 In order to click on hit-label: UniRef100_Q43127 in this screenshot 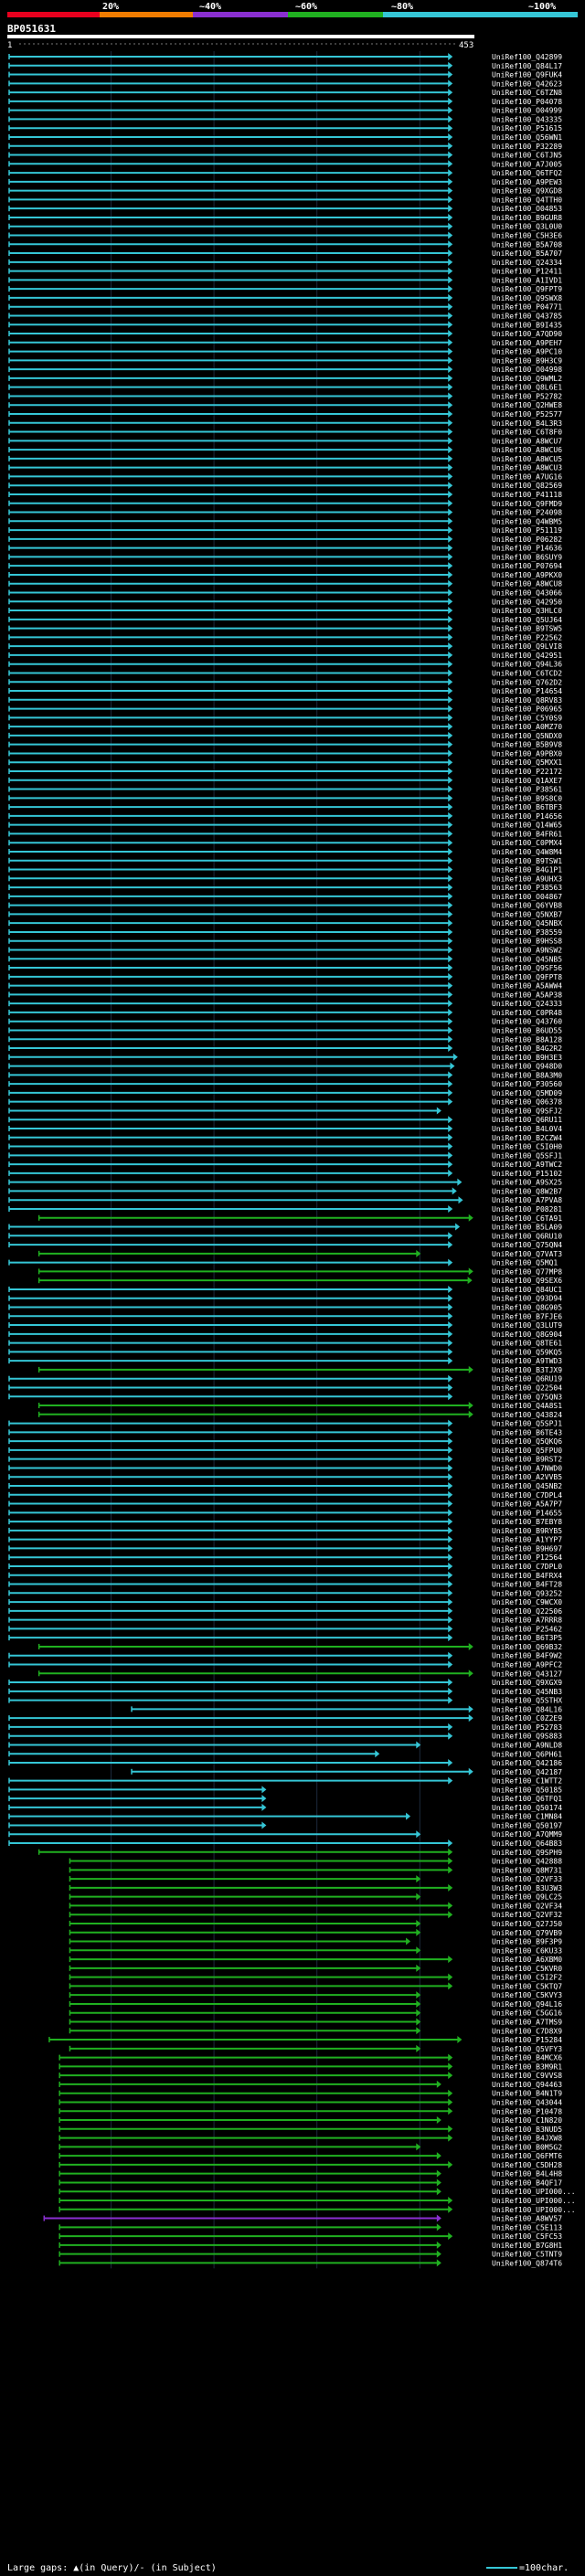, I will do `click(527, 1674)`.